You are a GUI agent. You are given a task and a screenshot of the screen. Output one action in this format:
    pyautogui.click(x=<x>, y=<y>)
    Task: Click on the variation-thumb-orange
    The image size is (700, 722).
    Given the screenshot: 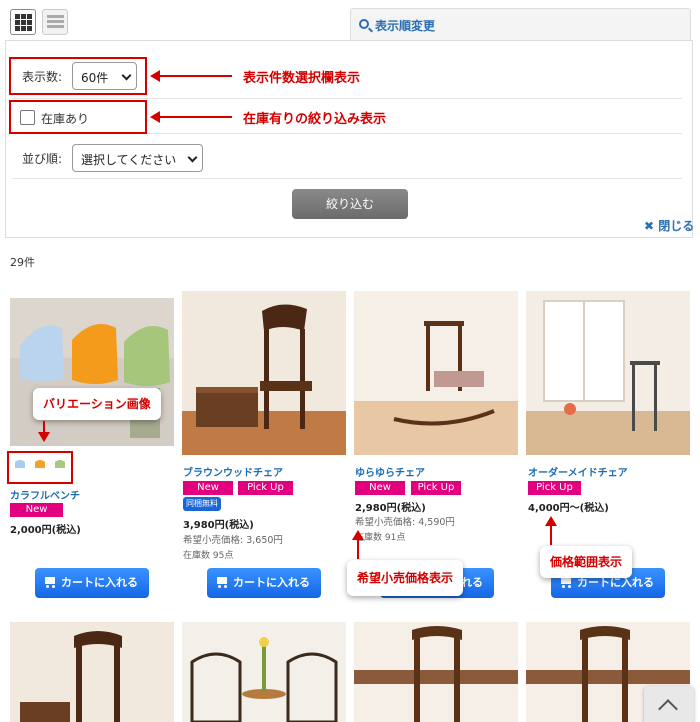 What is the action you would take?
    pyautogui.click(x=40, y=466)
    